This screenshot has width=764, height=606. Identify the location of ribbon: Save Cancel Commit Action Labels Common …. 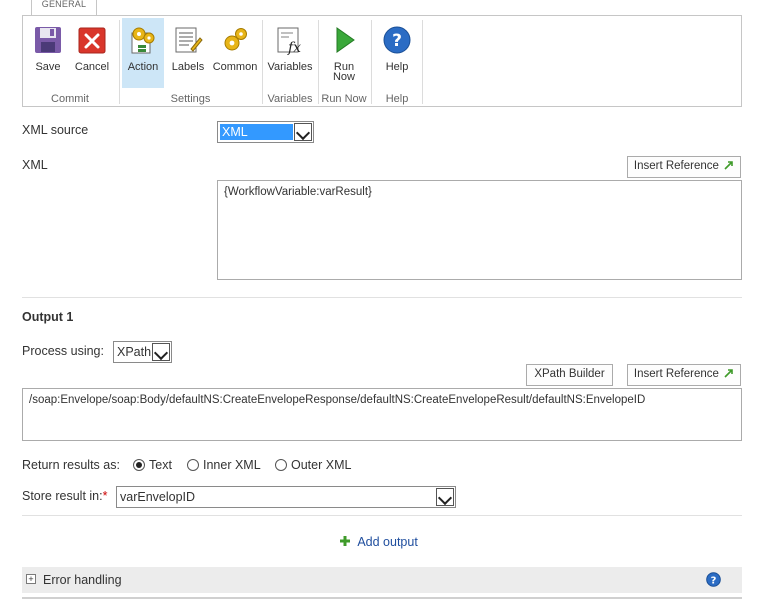
(382, 61).